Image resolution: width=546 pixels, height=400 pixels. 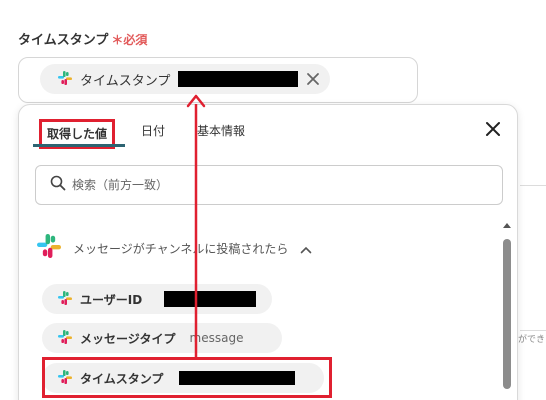 What do you see at coordinates (122, 378) in the screenshot?
I see `item-label: タイムスタンプ` at bounding box center [122, 378].